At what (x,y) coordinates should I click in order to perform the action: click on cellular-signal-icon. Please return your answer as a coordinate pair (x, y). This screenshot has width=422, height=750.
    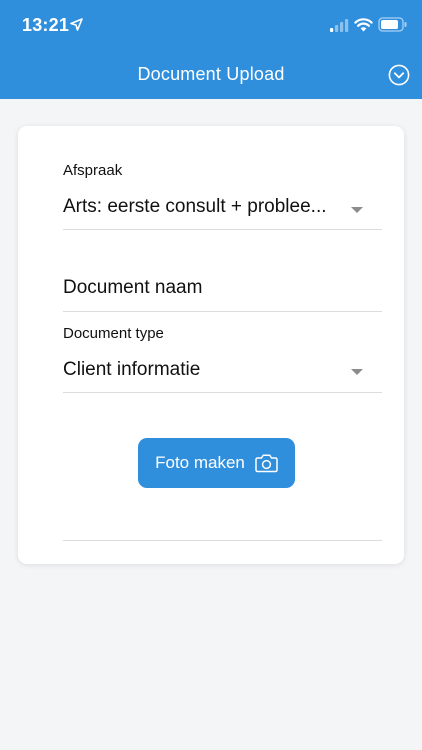
    Looking at the image, I should click on (339, 25).